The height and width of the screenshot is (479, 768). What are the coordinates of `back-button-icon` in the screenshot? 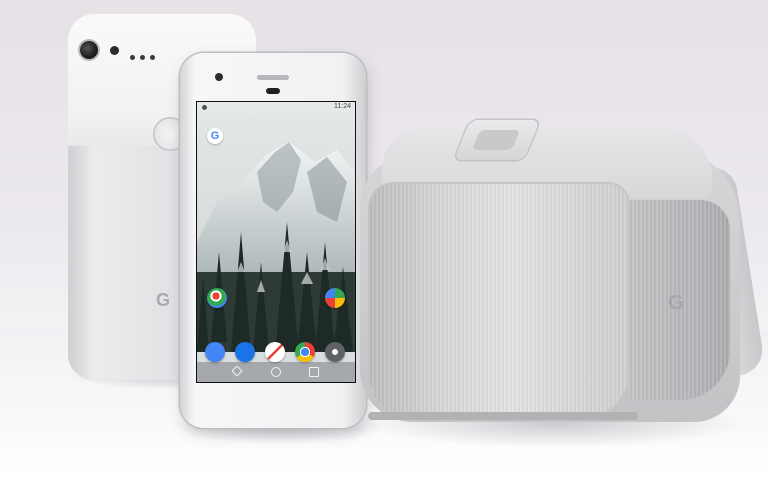 It's located at (237, 371).